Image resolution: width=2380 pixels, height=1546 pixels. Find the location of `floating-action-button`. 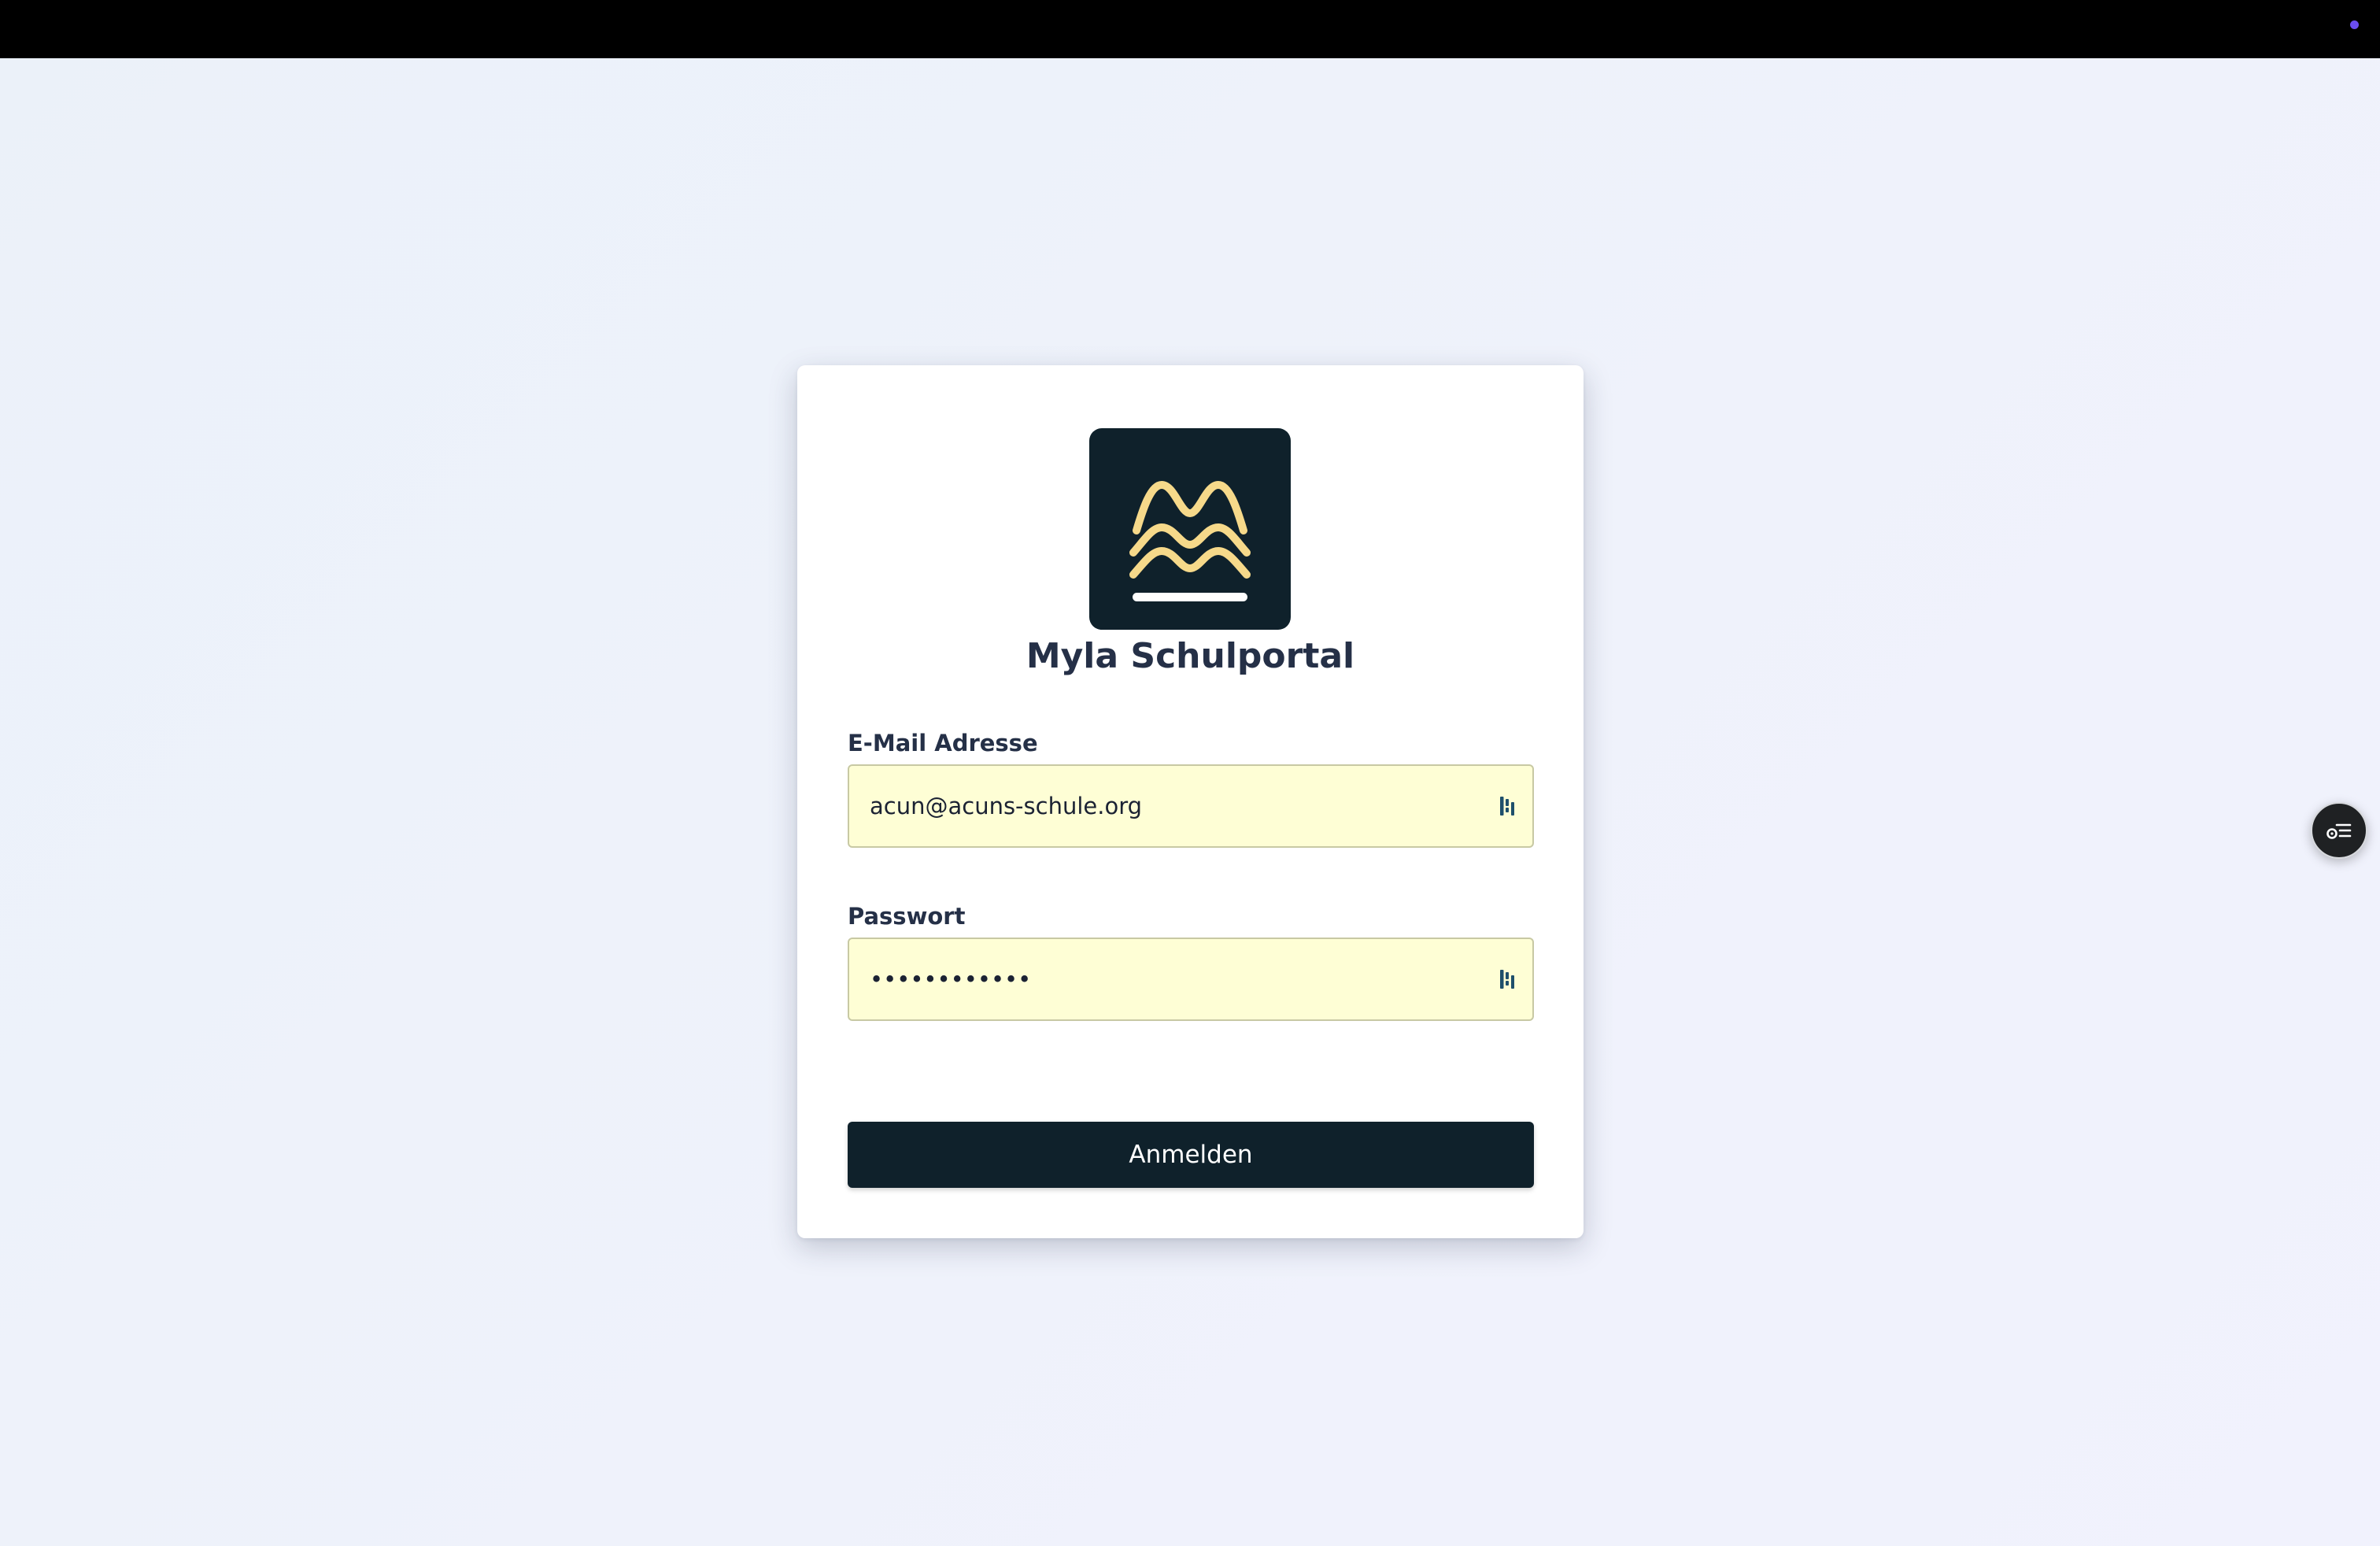

floating-action-button is located at coordinates (2339, 831).